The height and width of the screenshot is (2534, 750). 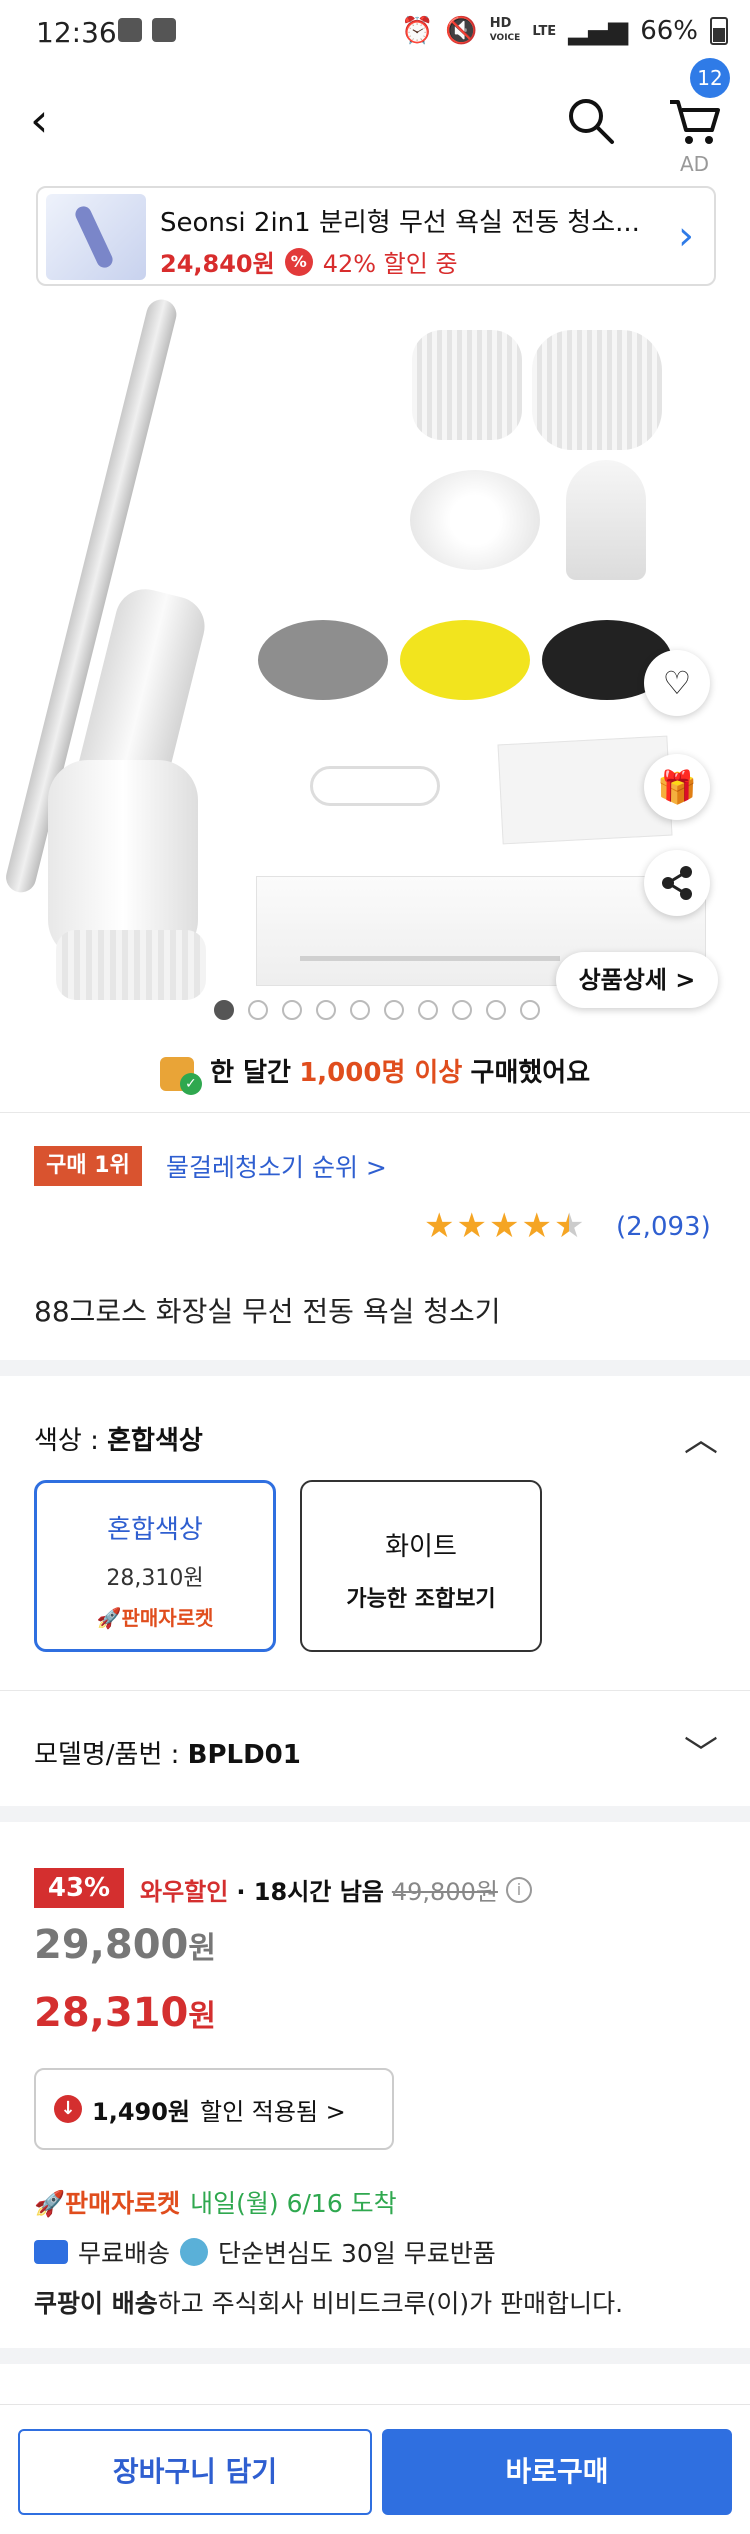 What do you see at coordinates (375, 2469) in the screenshot?
I see `bottom-action-bar: 장바구니 담기 바로구매` at bounding box center [375, 2469].